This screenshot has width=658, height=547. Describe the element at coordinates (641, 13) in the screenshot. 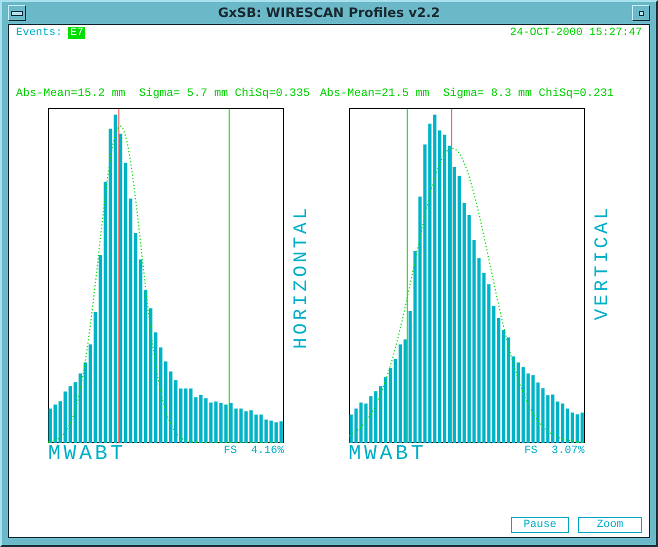

I see `maximize-button` at that location.